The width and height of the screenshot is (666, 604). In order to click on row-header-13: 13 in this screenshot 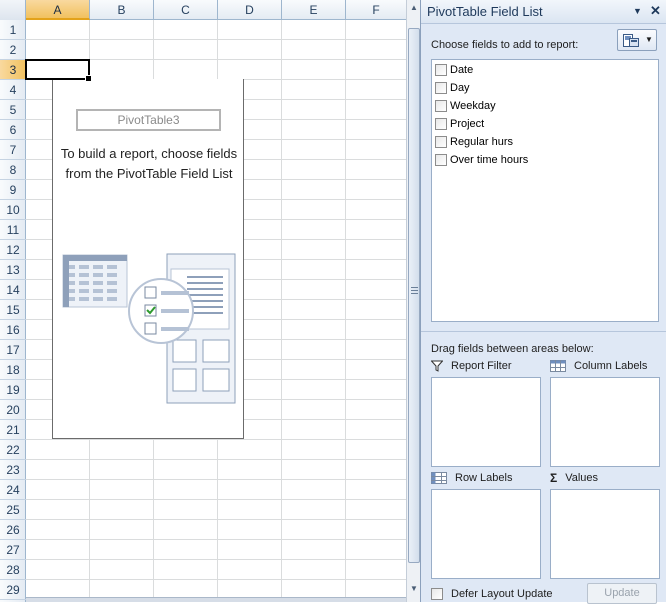, I will do `click(13, 270)`.